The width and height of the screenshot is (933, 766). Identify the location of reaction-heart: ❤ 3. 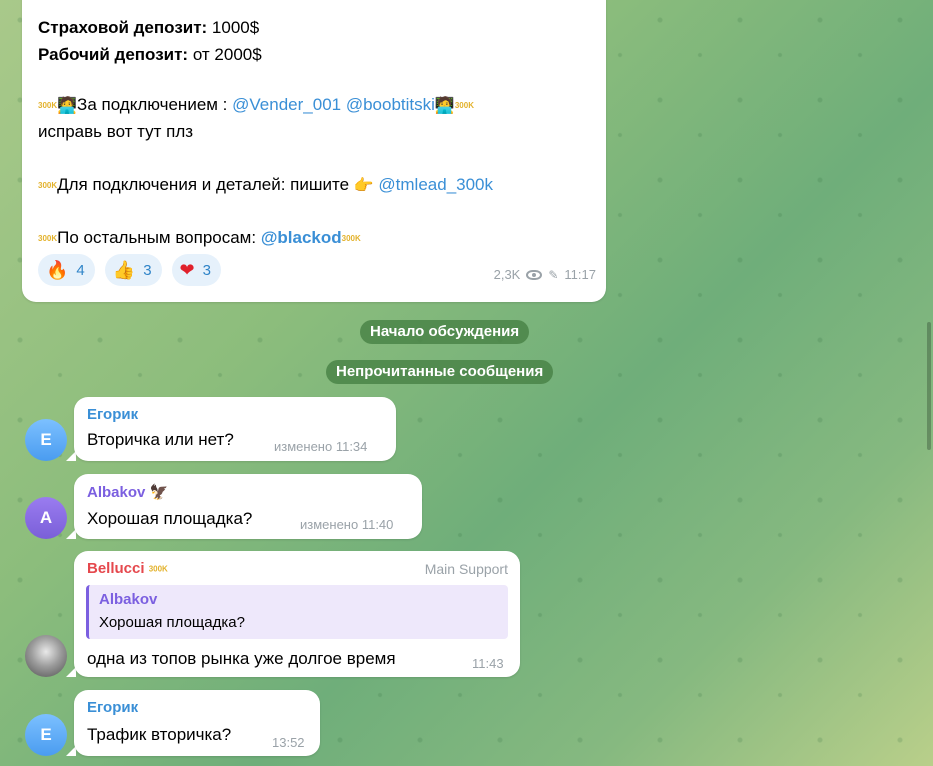
(196, 270).